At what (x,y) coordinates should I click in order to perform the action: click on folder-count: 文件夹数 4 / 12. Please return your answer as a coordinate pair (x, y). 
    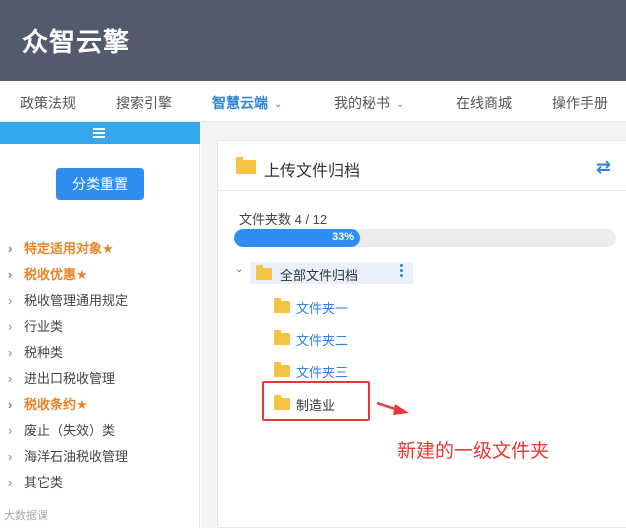
    Looking at the image, I should click on (283, 219).